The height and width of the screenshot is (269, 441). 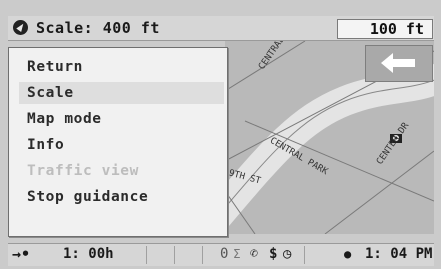 What do you see at coordinates (98, 28) in the screenshot?
I see `scale-label: Scale: 400 ft` at bounding box center [98, 28].